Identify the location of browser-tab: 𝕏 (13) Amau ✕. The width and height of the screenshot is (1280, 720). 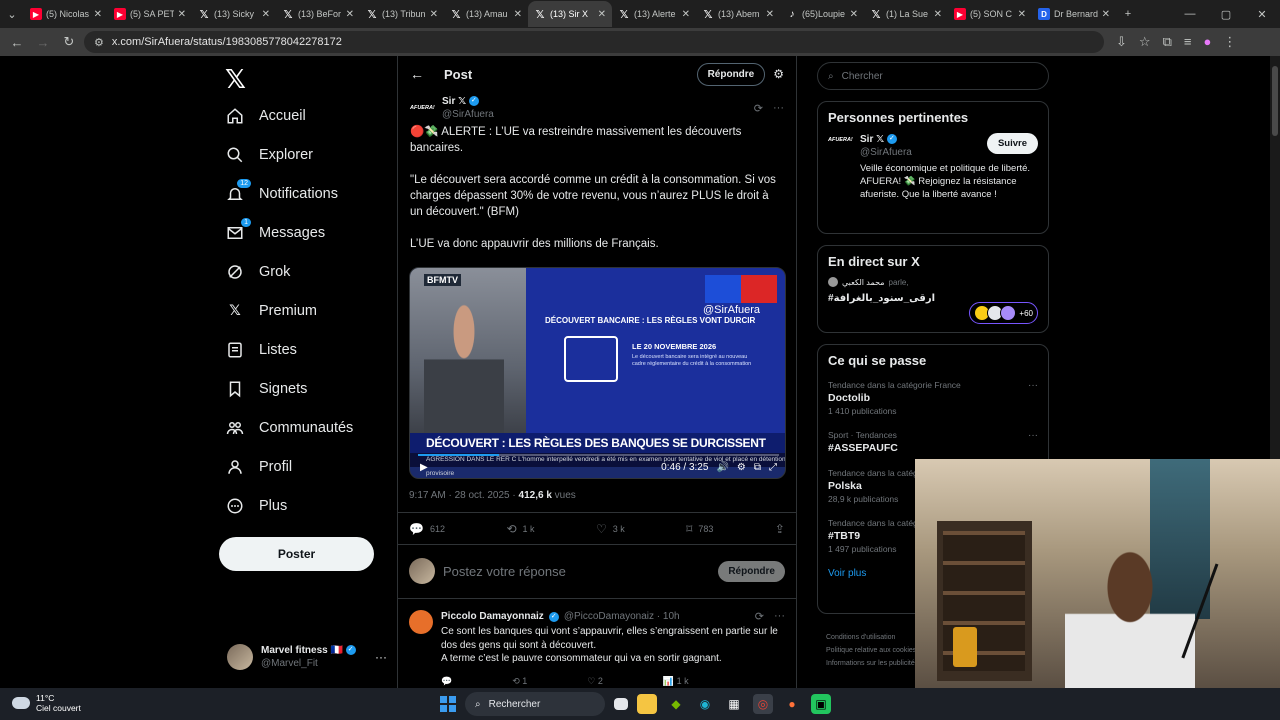
(486, 14).